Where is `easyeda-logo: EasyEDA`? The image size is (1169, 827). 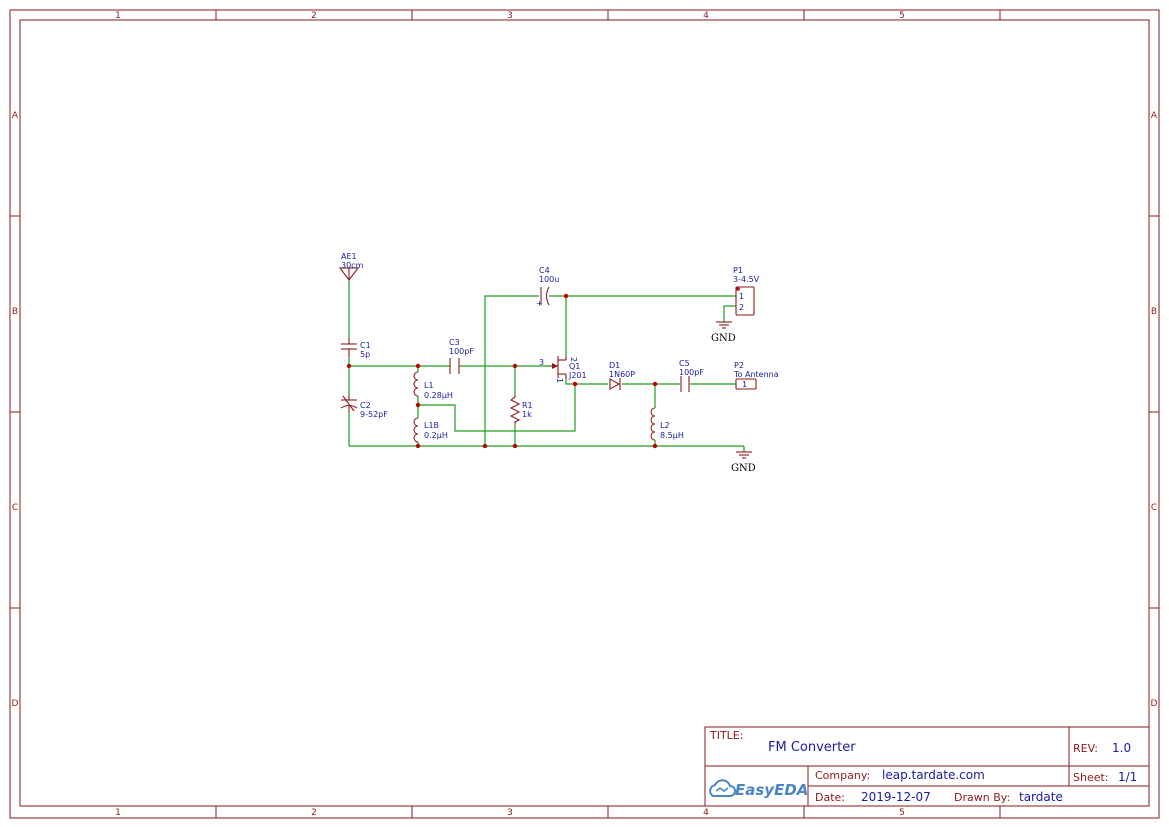
easyeda-logo: EasyEDA is located at coordinates (758, 789).